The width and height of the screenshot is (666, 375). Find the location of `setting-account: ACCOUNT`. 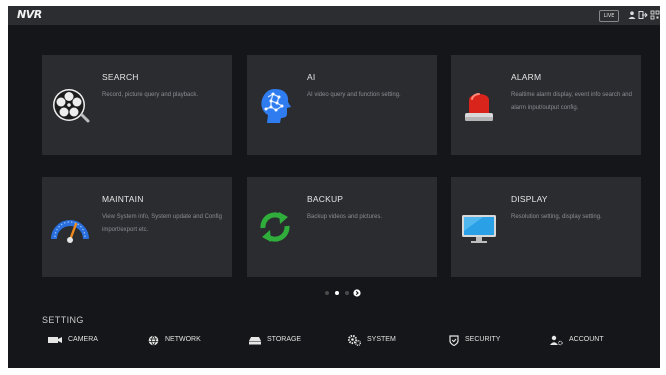

setting-account: ACCOUNT is located at coordinates (577, 340).